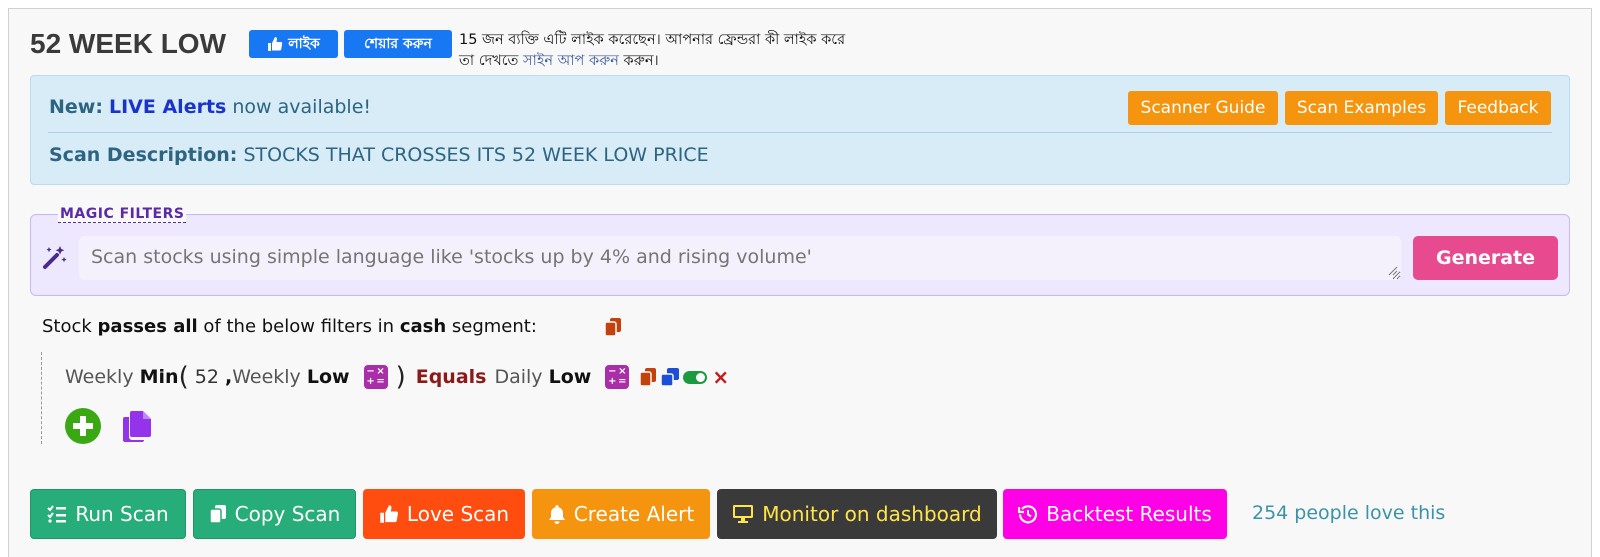  What do you see at coordinates (207, 377) in the screenshot?
I see `period-value: 52` at bounding box center [207, 377].